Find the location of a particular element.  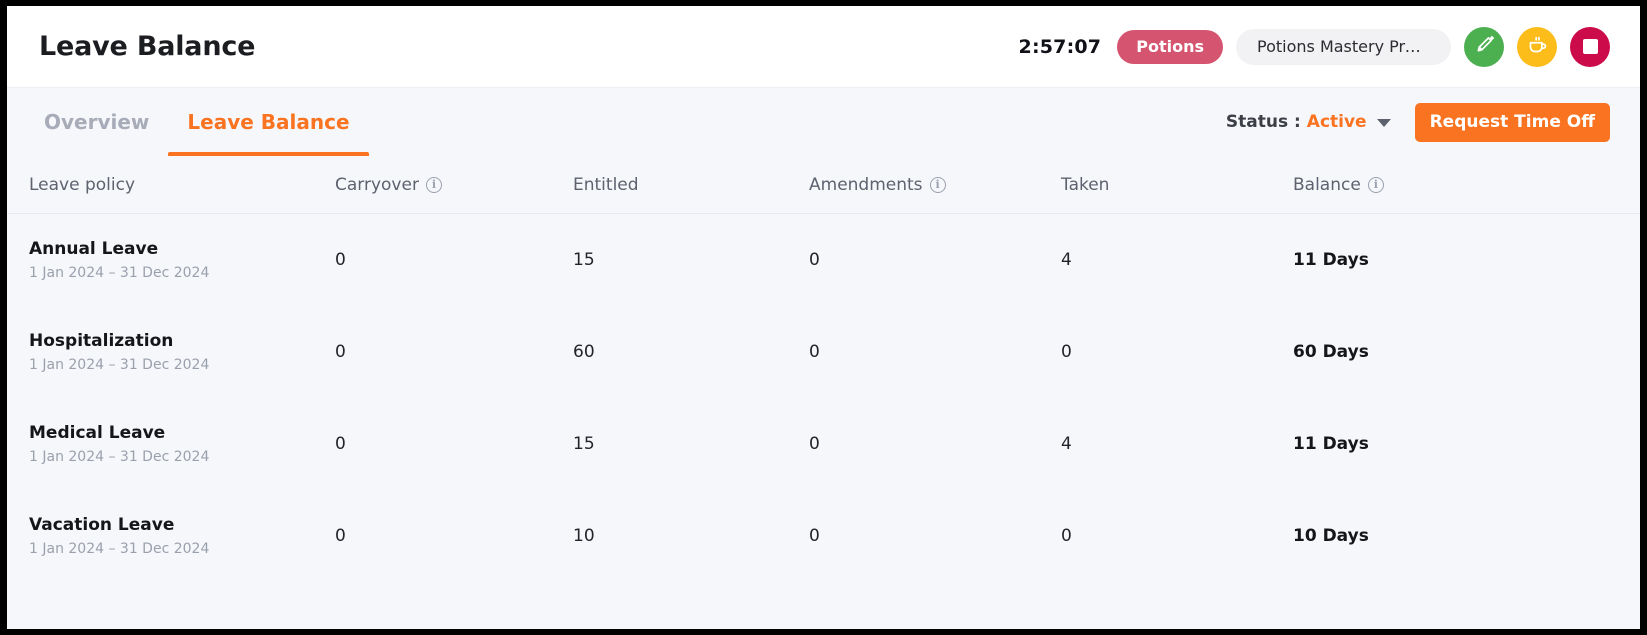

column-header-label: Entitled is located at coordinates (606, 184).